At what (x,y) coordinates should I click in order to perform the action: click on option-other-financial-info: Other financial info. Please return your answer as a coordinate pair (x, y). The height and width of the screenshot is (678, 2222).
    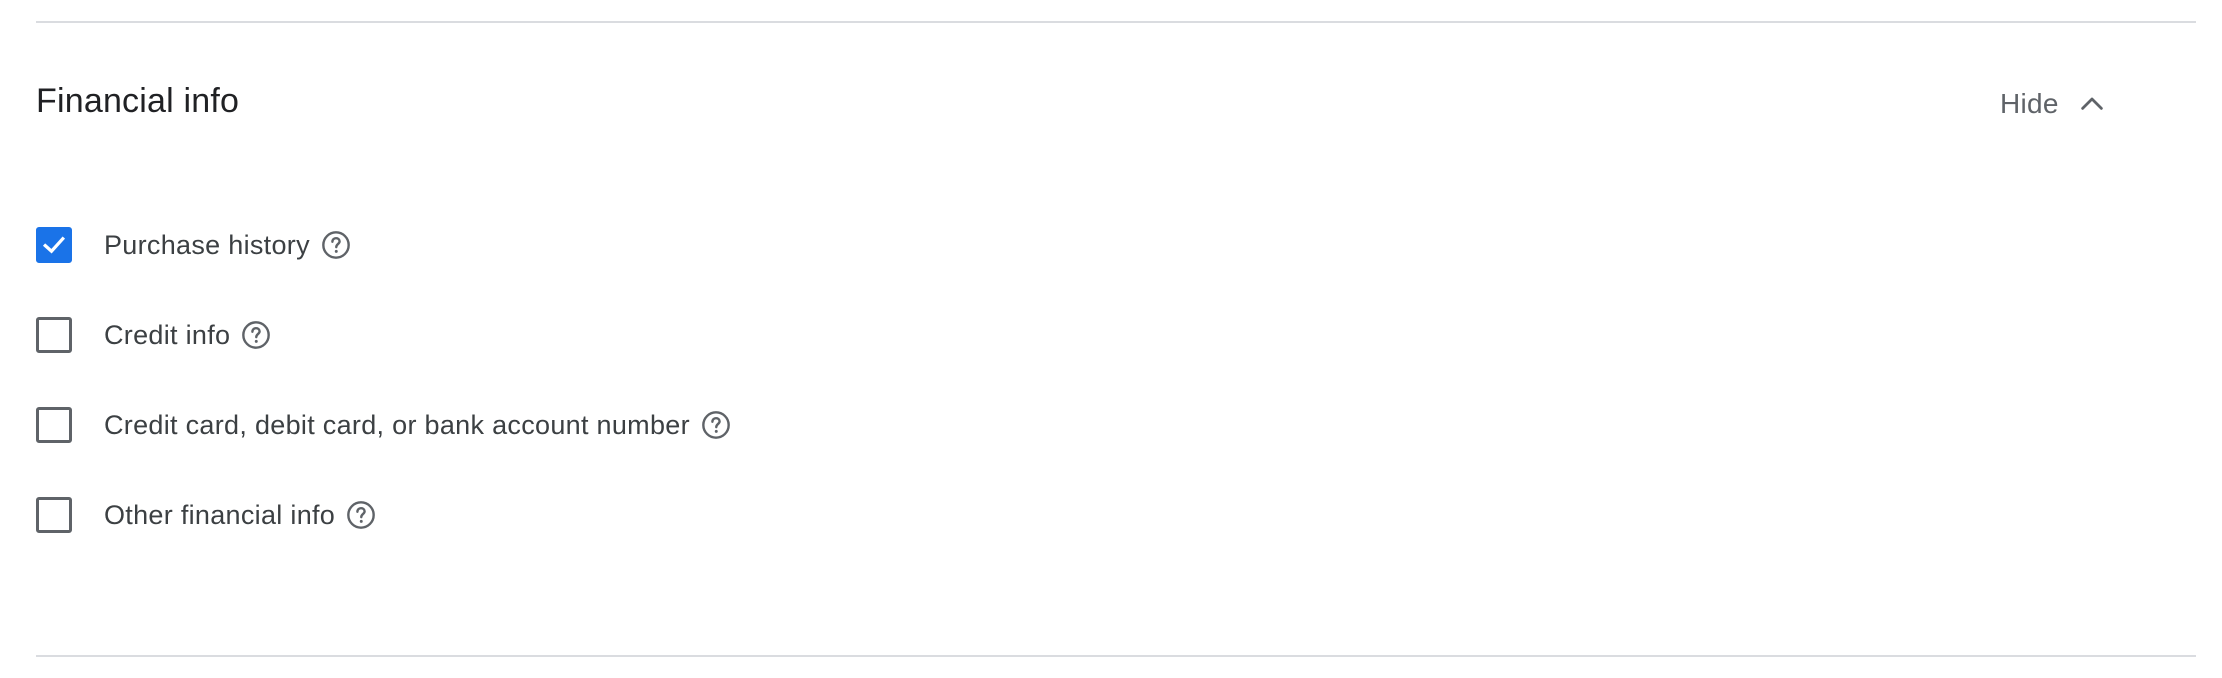
    Looking at the image, I should click on (384, 515).